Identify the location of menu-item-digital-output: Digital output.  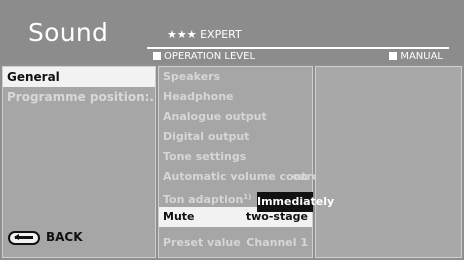
(235, 137).